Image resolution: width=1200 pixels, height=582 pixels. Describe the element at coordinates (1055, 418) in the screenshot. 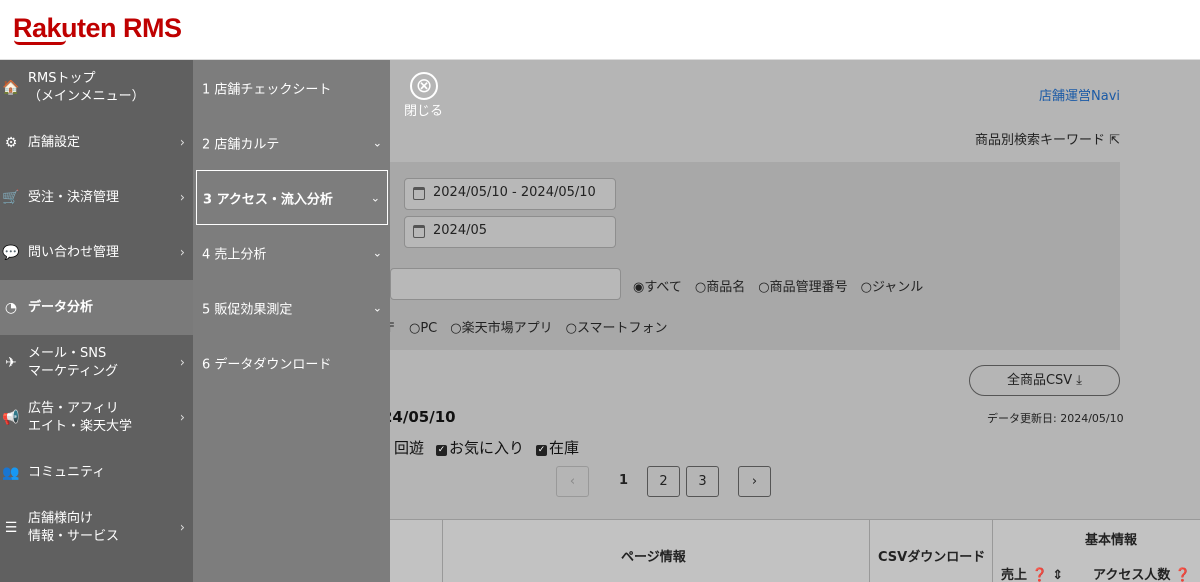

I see `data-updated-label: データ更新日: 2024/05/10` at that location.